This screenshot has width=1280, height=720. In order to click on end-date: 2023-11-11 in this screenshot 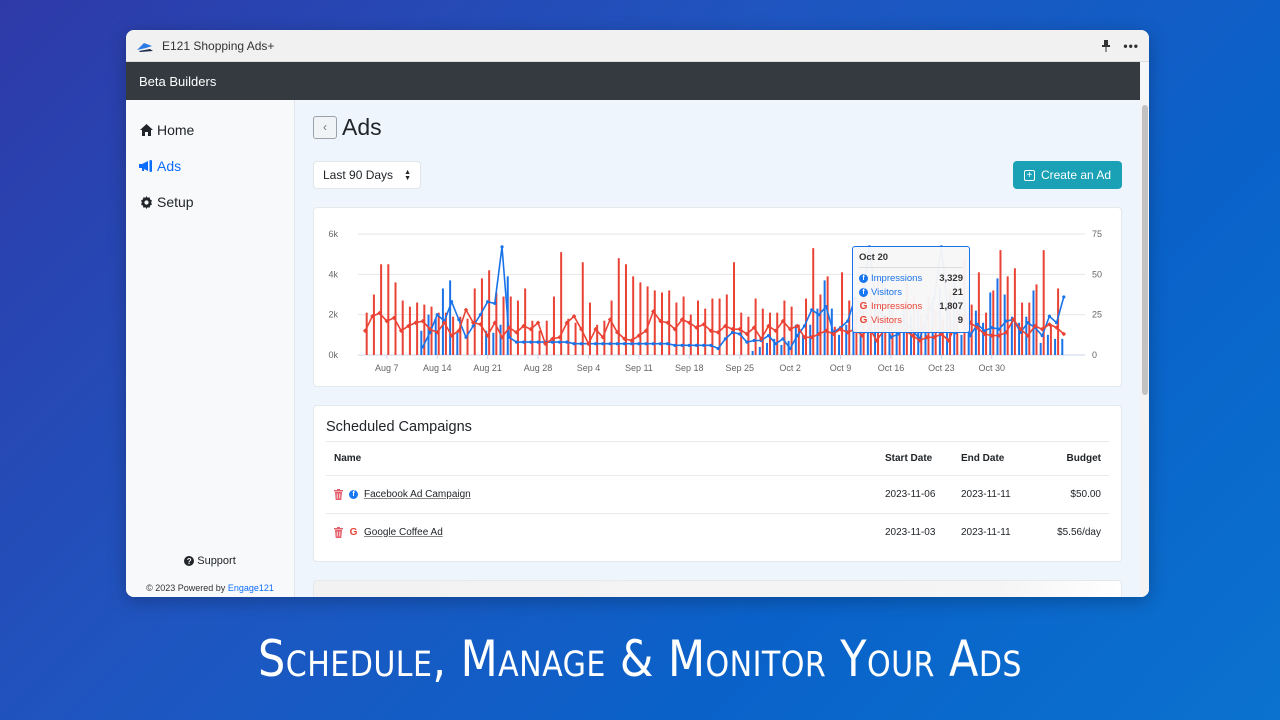, I will do `click(986, 532)`.